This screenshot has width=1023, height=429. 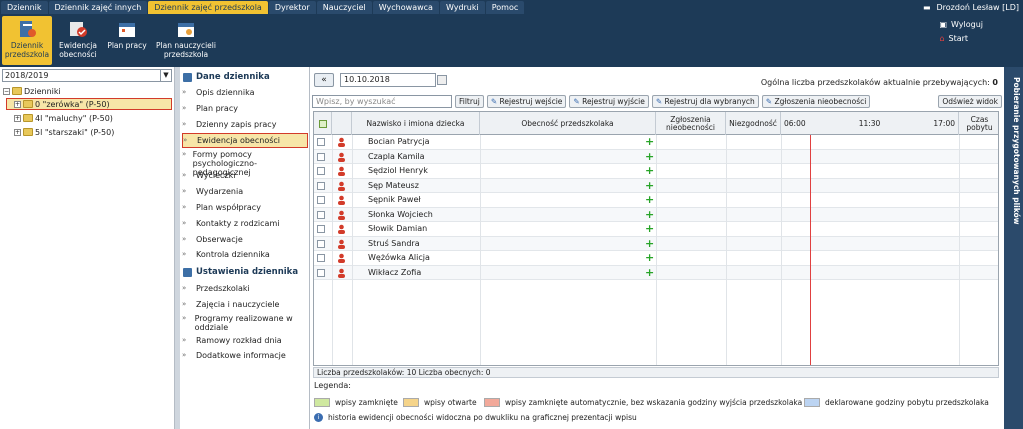 I want to click on tree-group-zerowka: +0 "zerówka" (P-50), so click(x=89, y=104).